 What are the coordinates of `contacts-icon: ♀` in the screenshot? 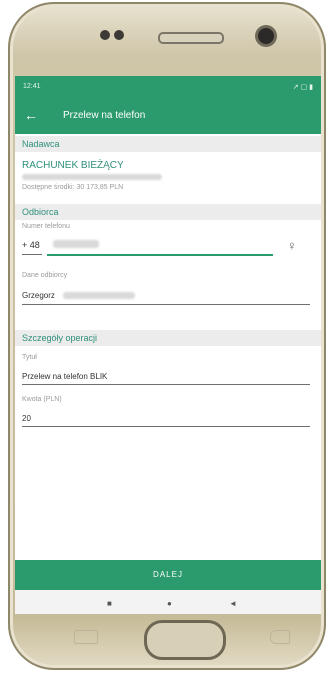 It's located at (292, 245).